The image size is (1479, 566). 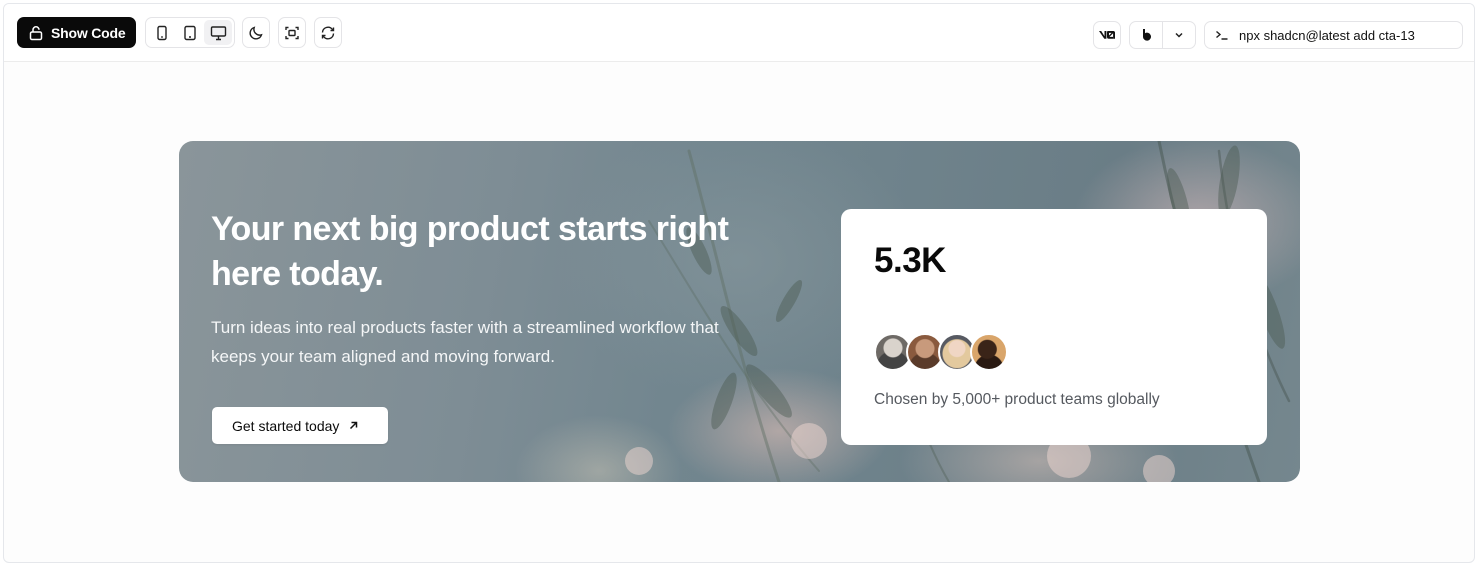 What do you see at coordinates (36, 32) in the screenshot?
I see `lock-icon` at bounding box center [36, 32].